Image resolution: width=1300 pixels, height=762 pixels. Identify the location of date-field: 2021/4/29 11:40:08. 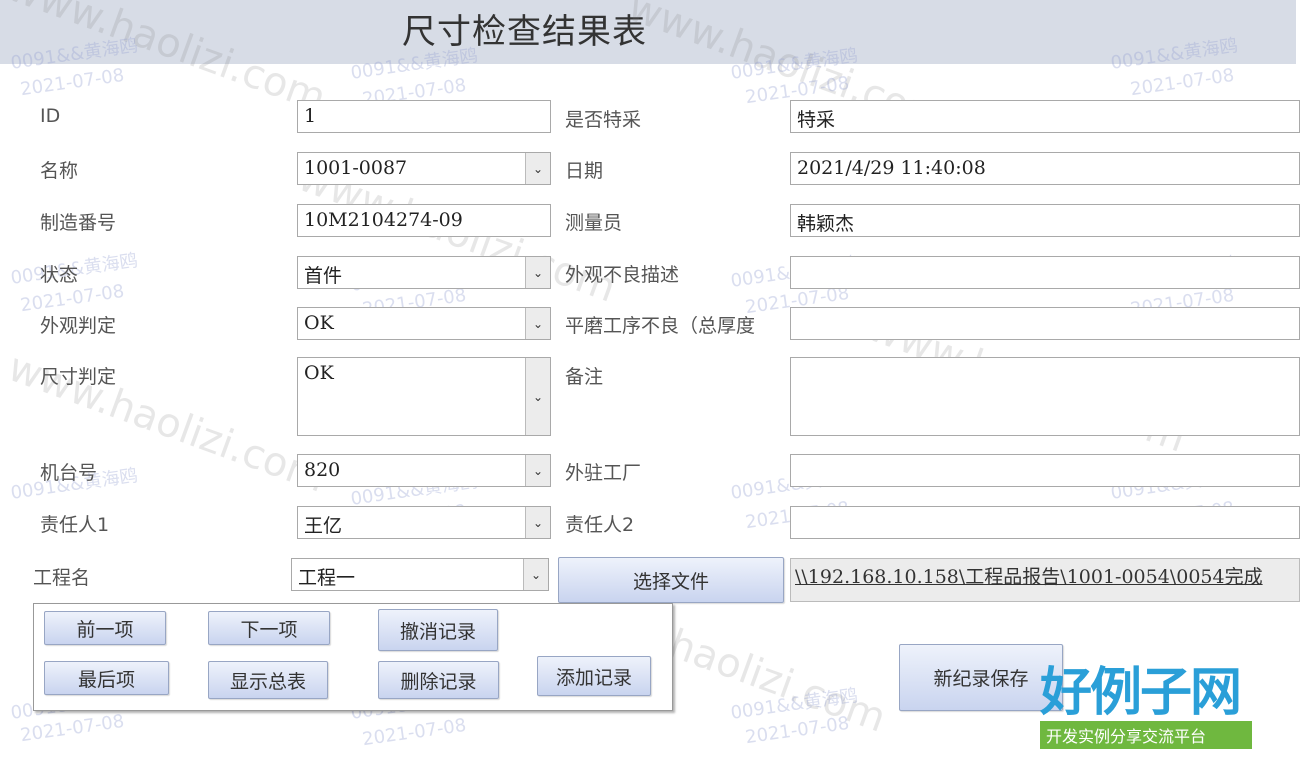
(1045, 168).